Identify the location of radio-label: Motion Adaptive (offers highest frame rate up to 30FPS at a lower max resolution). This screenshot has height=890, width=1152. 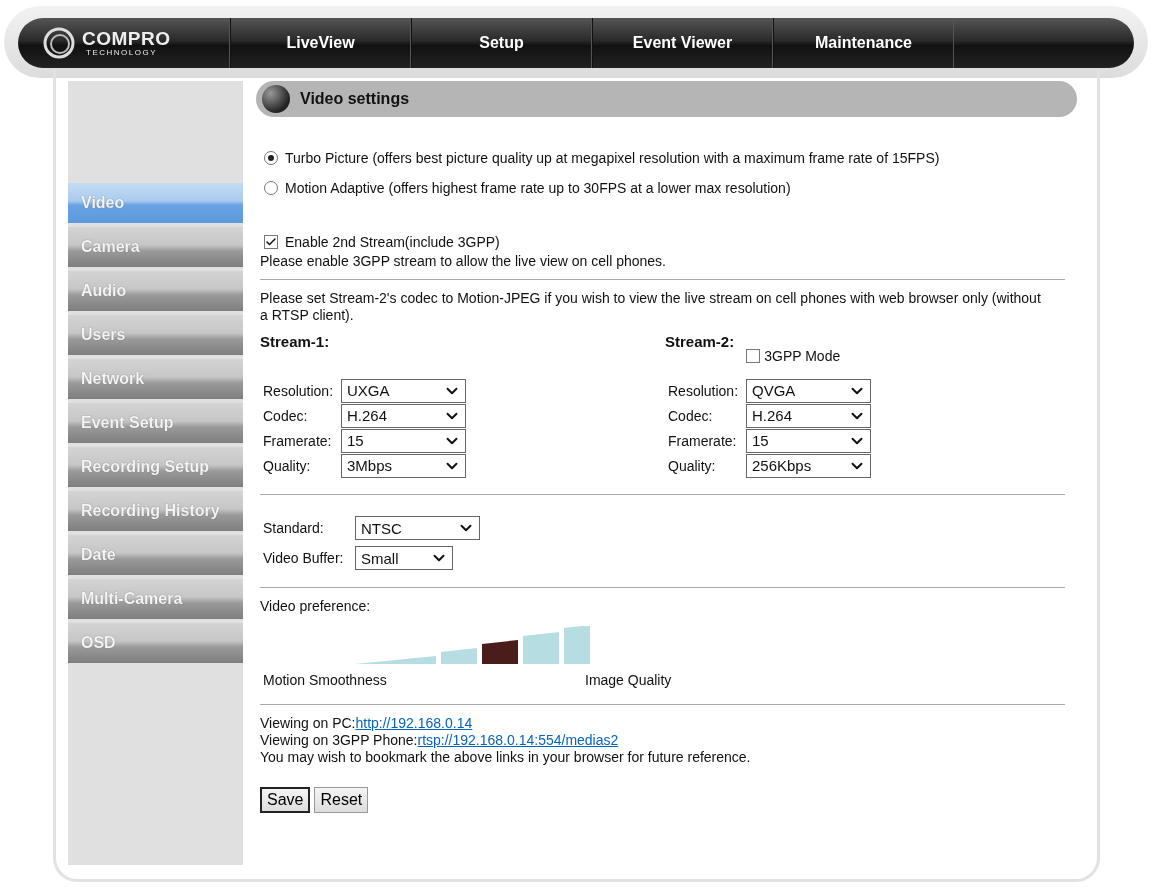
(538, 188).